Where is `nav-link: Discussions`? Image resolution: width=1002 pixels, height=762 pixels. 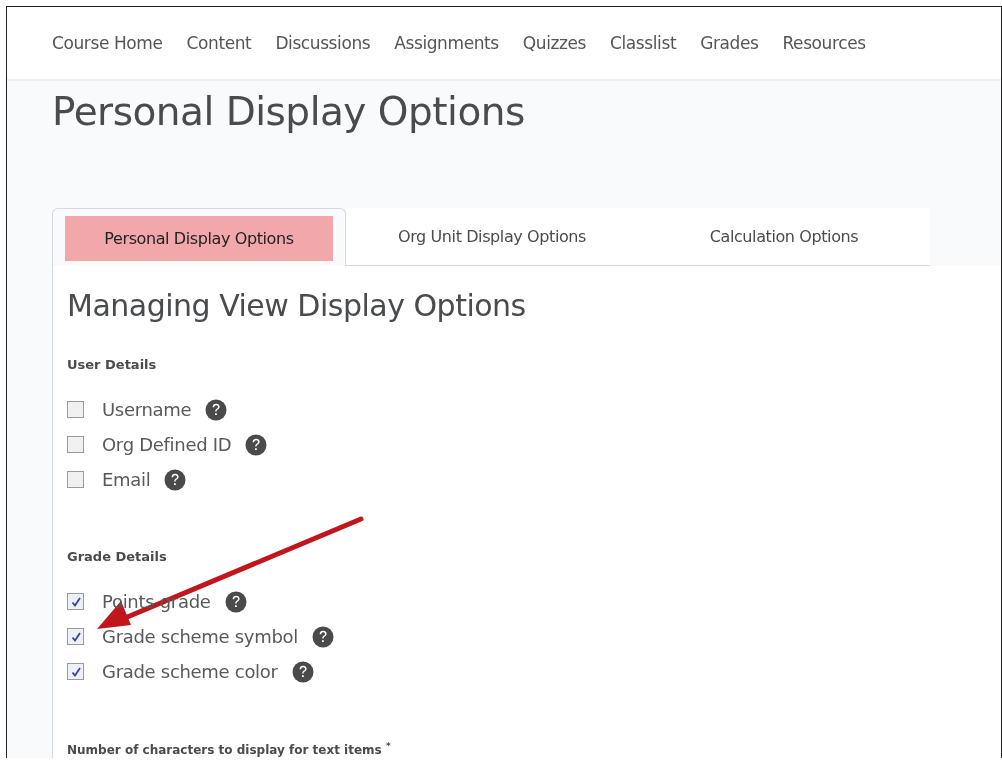
nav-link: Discussions is located at coordinates (323, 43).